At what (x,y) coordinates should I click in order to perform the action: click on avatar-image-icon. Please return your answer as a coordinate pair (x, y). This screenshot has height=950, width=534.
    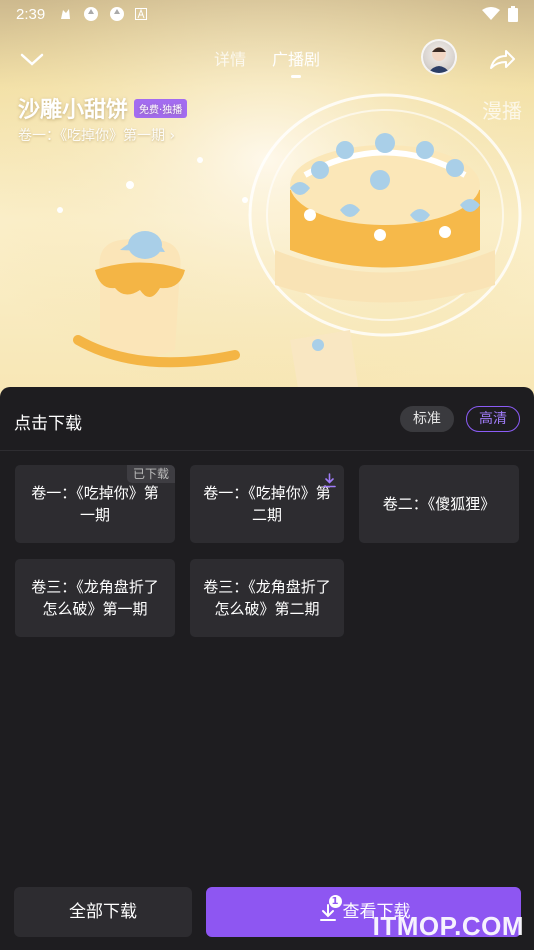
    Looking at the image, I should click on (439, 60).